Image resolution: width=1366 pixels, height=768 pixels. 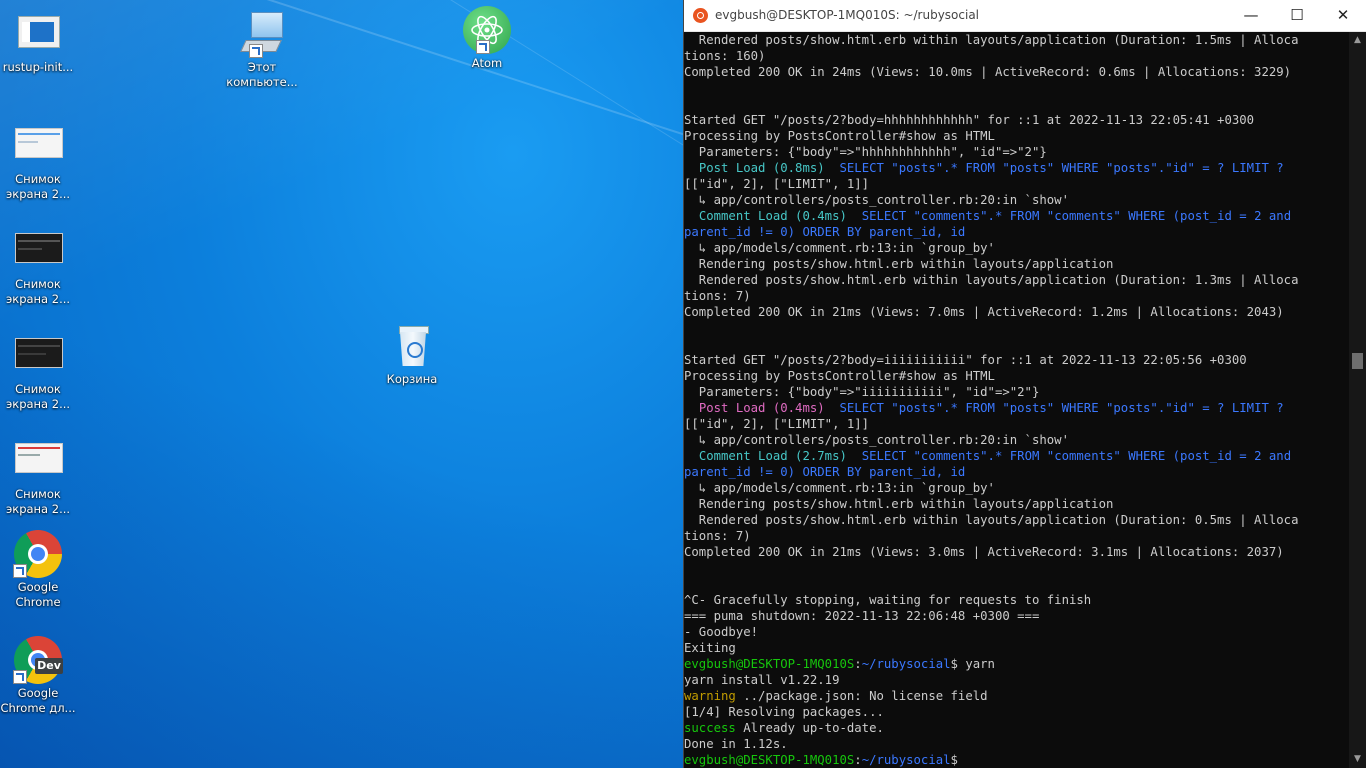 What do you see at coordinates (772, 456) in the screenshot?
I see `terminal-text-segment: Comment Load (2.7ms)` at bounding box center [772, 456].